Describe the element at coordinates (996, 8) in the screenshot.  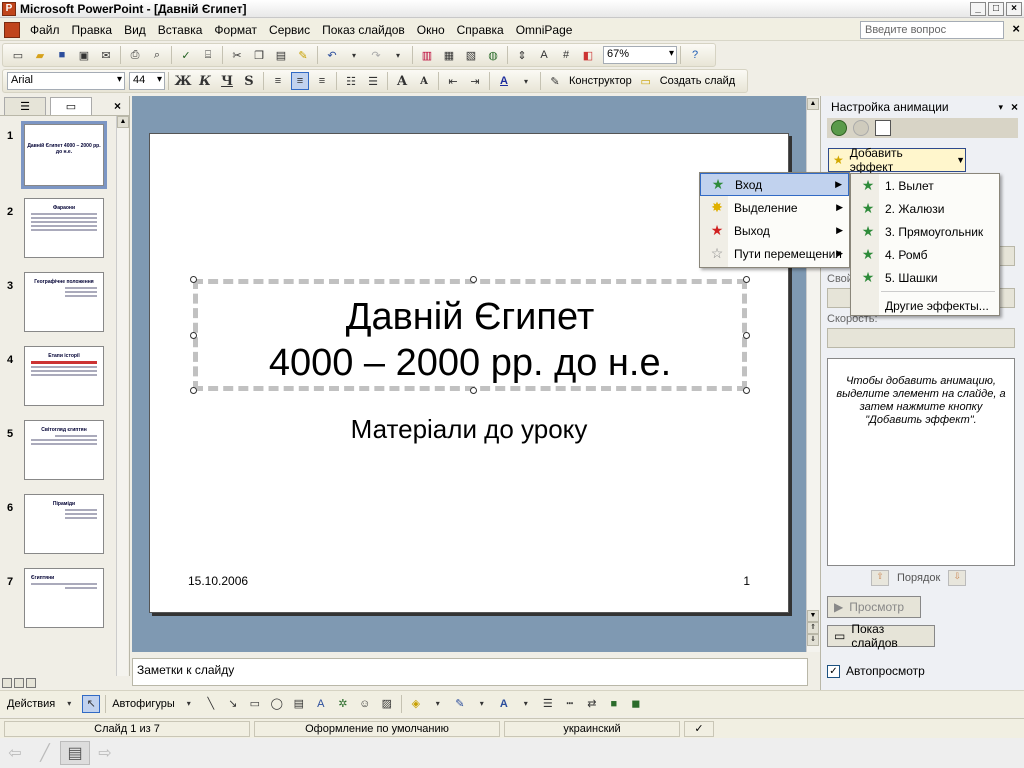
I see `maximize-button: □` at that location.